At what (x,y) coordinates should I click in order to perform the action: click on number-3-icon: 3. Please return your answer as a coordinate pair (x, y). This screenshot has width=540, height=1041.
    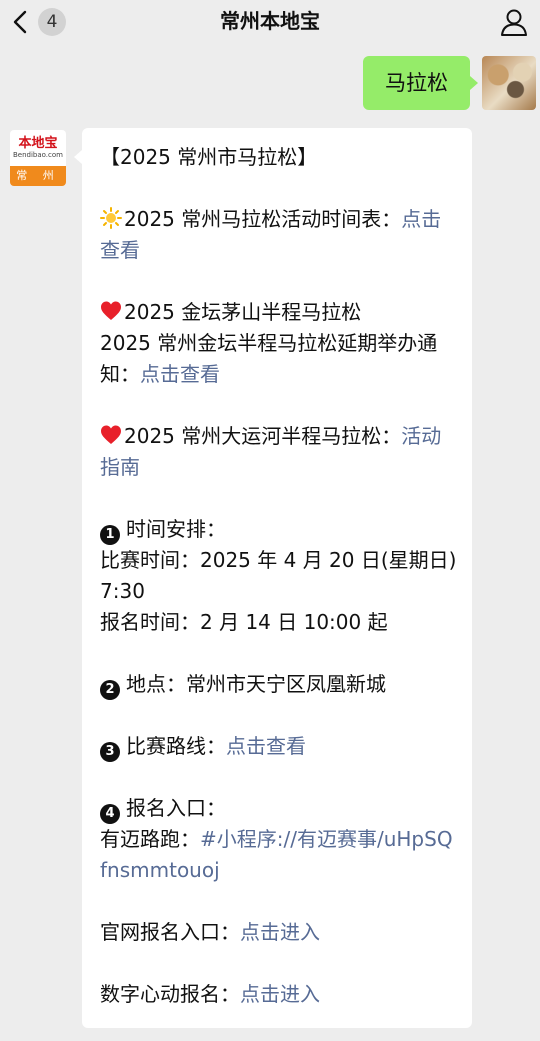
    Looking at the image, I should click on (110, 751).